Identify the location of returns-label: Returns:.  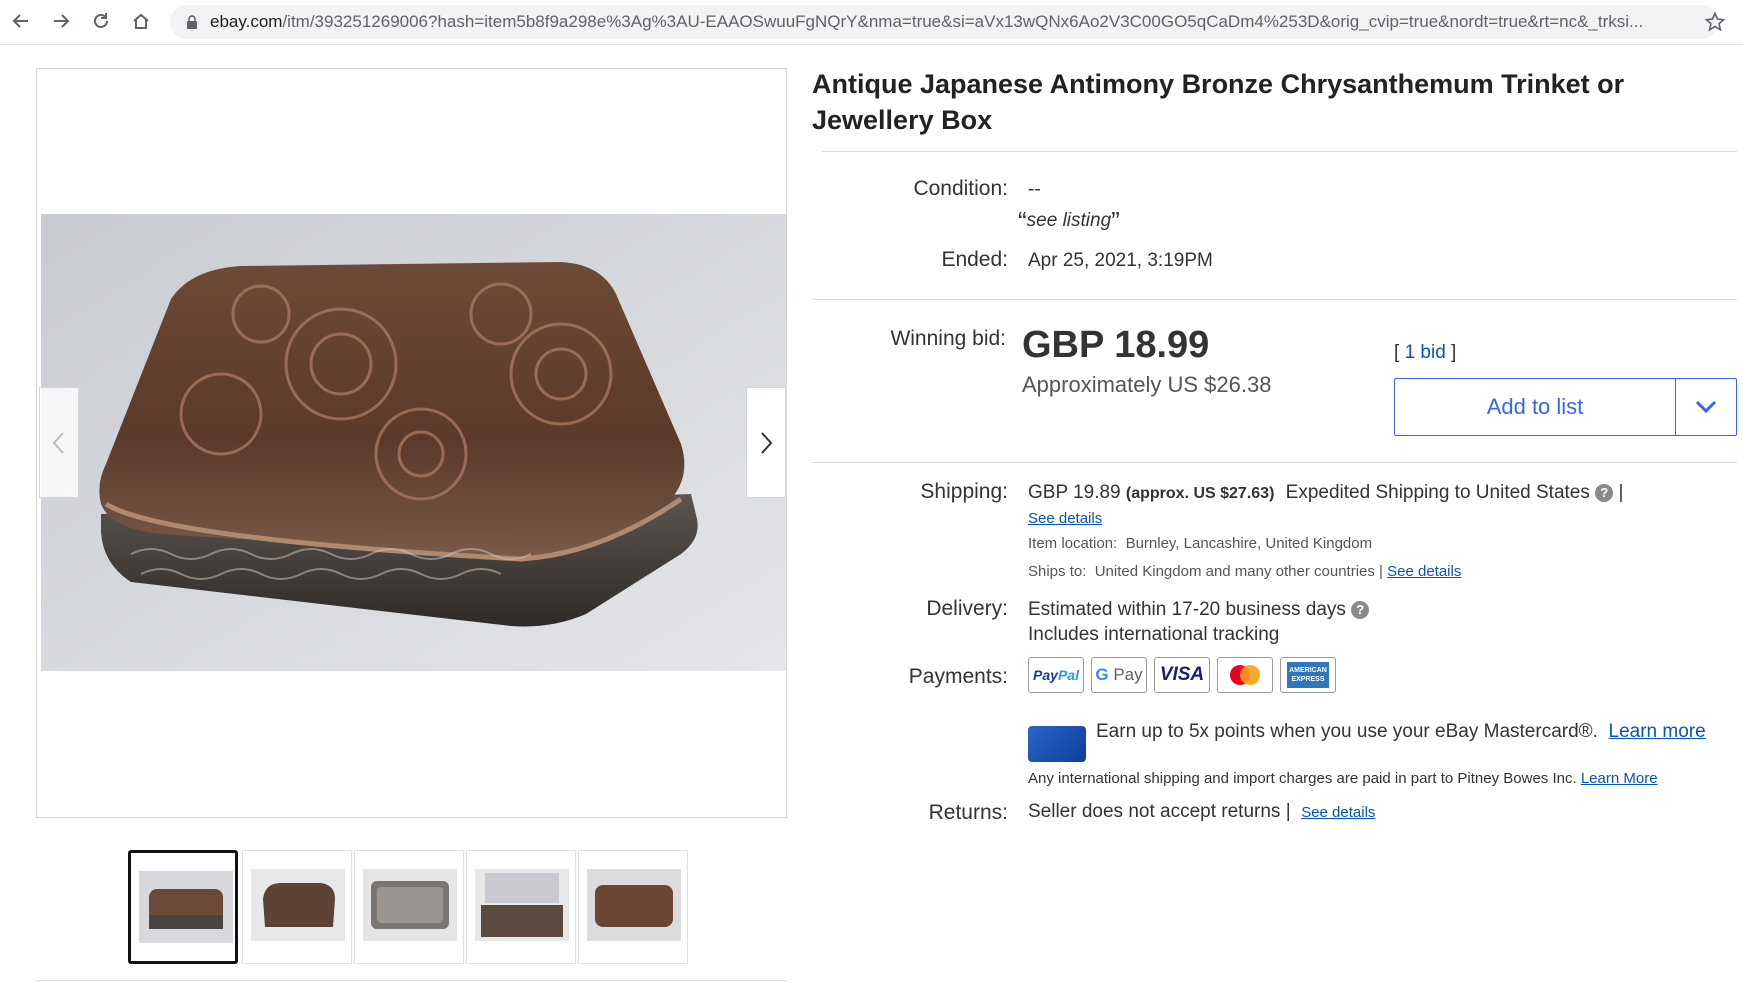
(968, 812).